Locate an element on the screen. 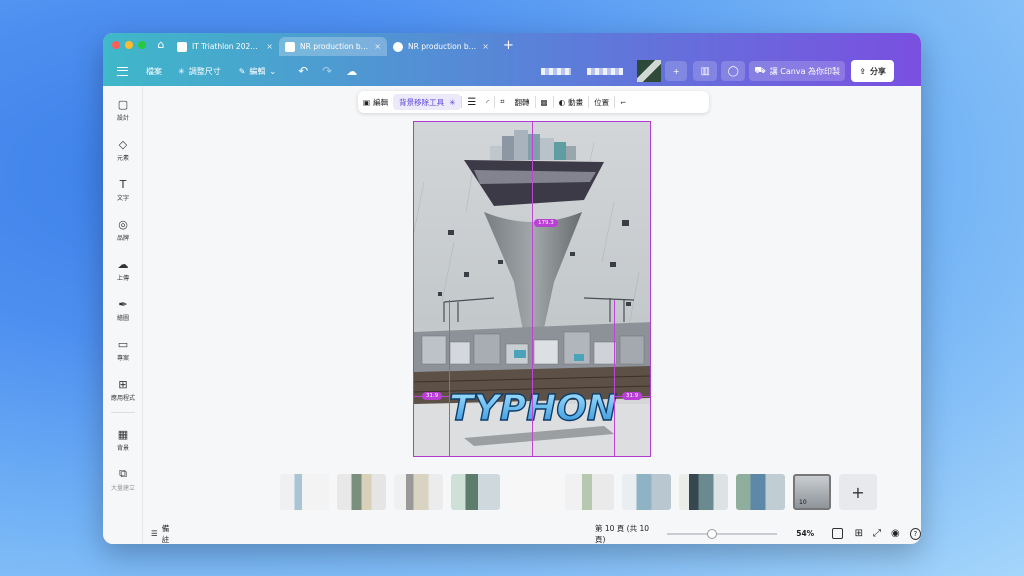 The width and height of the screenshot is (1024, 576). comments-button: ◯ is located at coordinates (733, 71).